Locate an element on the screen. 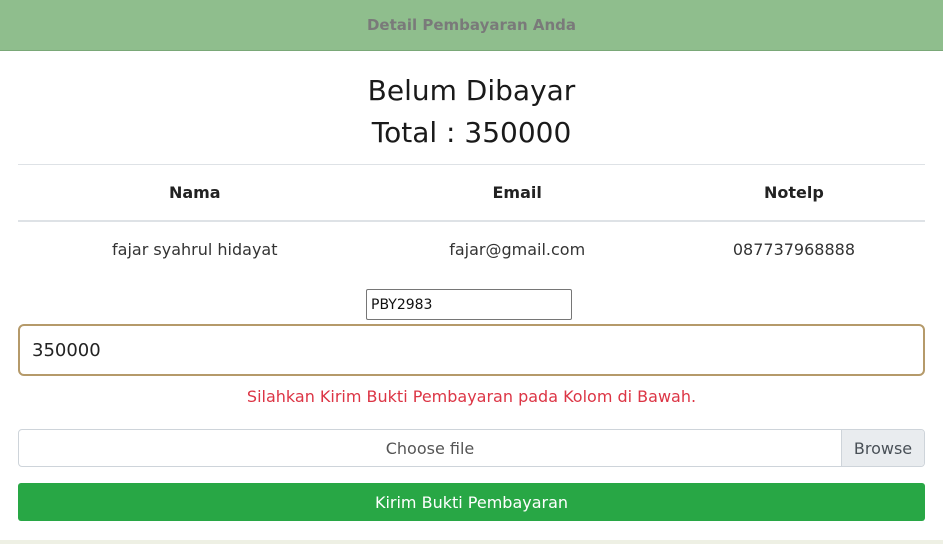 This screenshot has height=544, width=943. cell-nama: fajar syahrul hidayat is located at coordinates (195, 249).